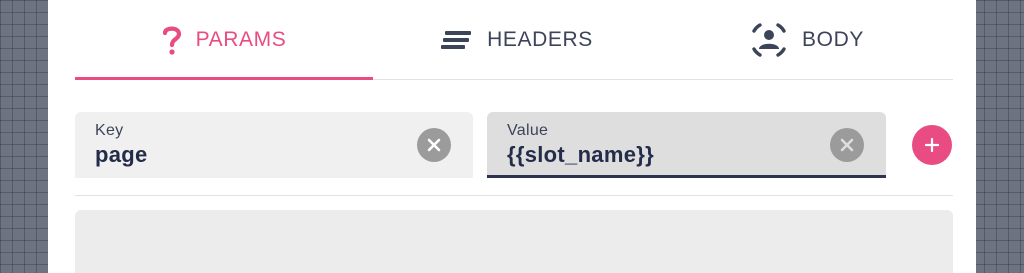 The height and width of the screenshot is (273, 1024). What do you see at coordinates (109, 130) in the screenshot?
I see `param-key-label: Key` at bounding box center [109, 130].